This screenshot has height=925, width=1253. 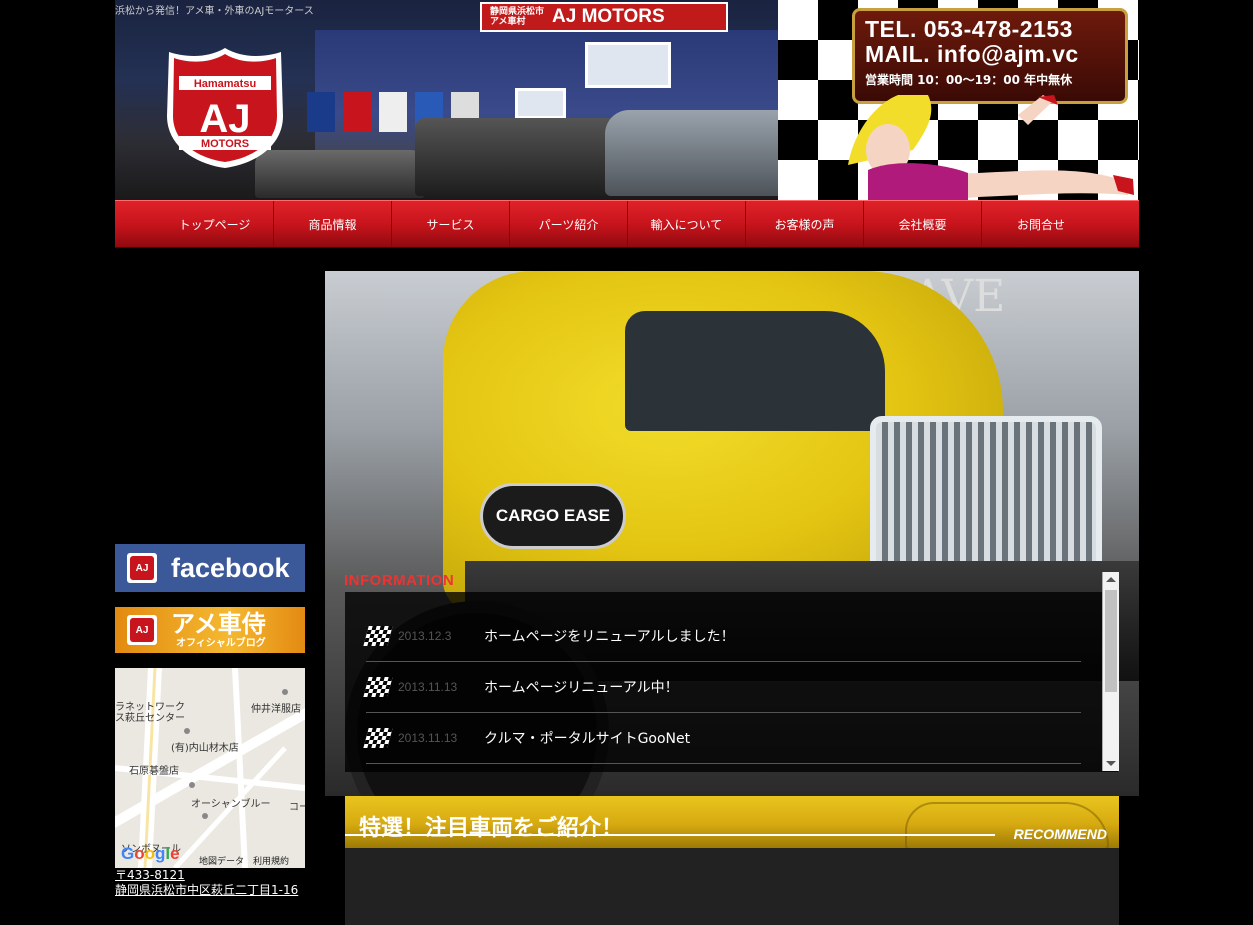 I want to click on recommend-content, so click(x=732, y=886).